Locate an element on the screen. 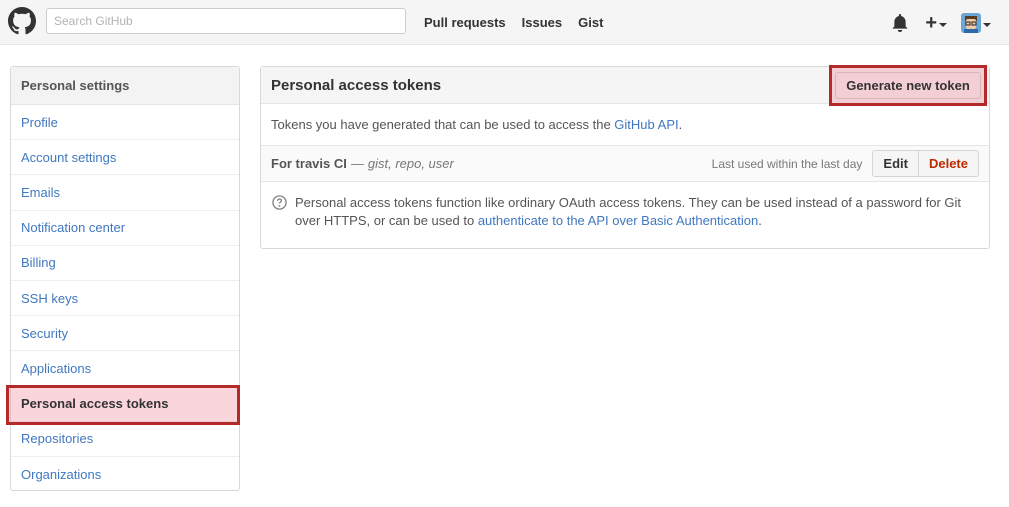  github-logo-icon is located at coordinates (22, 21).